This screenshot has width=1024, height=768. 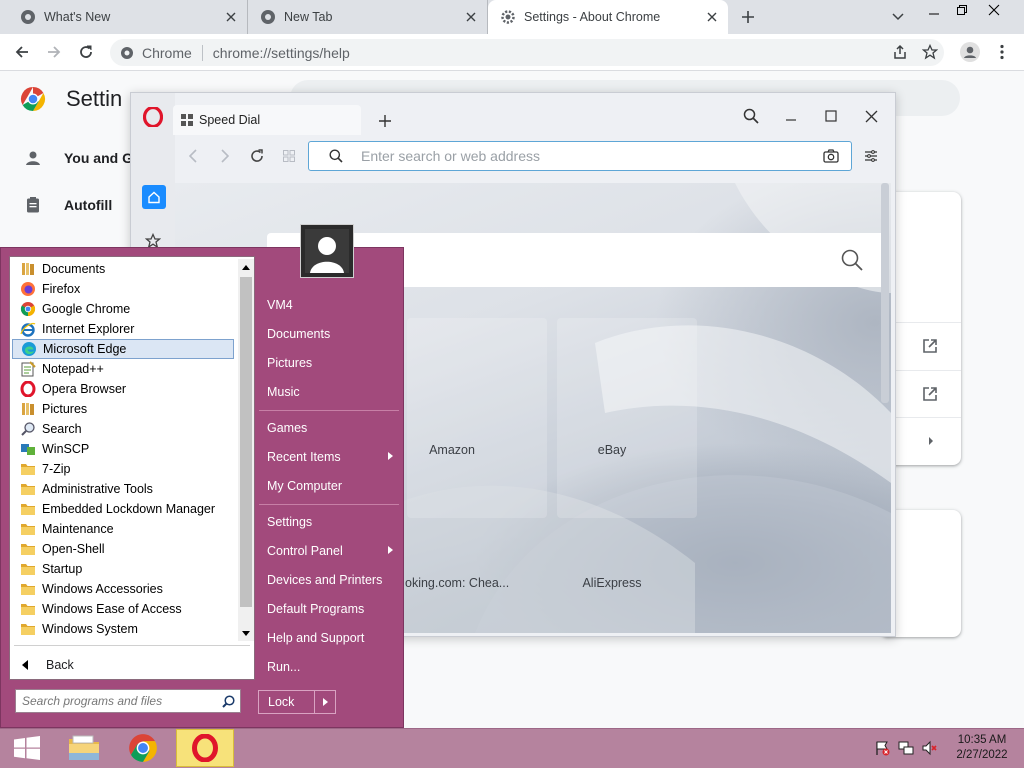 What do you see at coordinates (123, 309) in the screenshot?
I see `program-item: Google Chrome` at bounding box center [123, 309].